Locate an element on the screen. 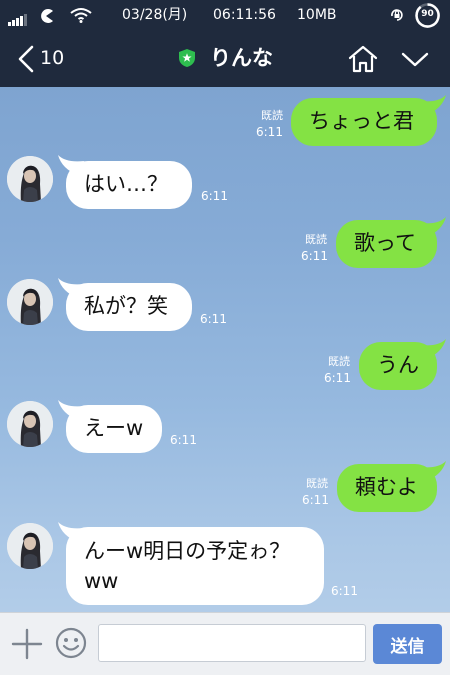  message-bubble: 歌って is located at coordinates (386, 244).